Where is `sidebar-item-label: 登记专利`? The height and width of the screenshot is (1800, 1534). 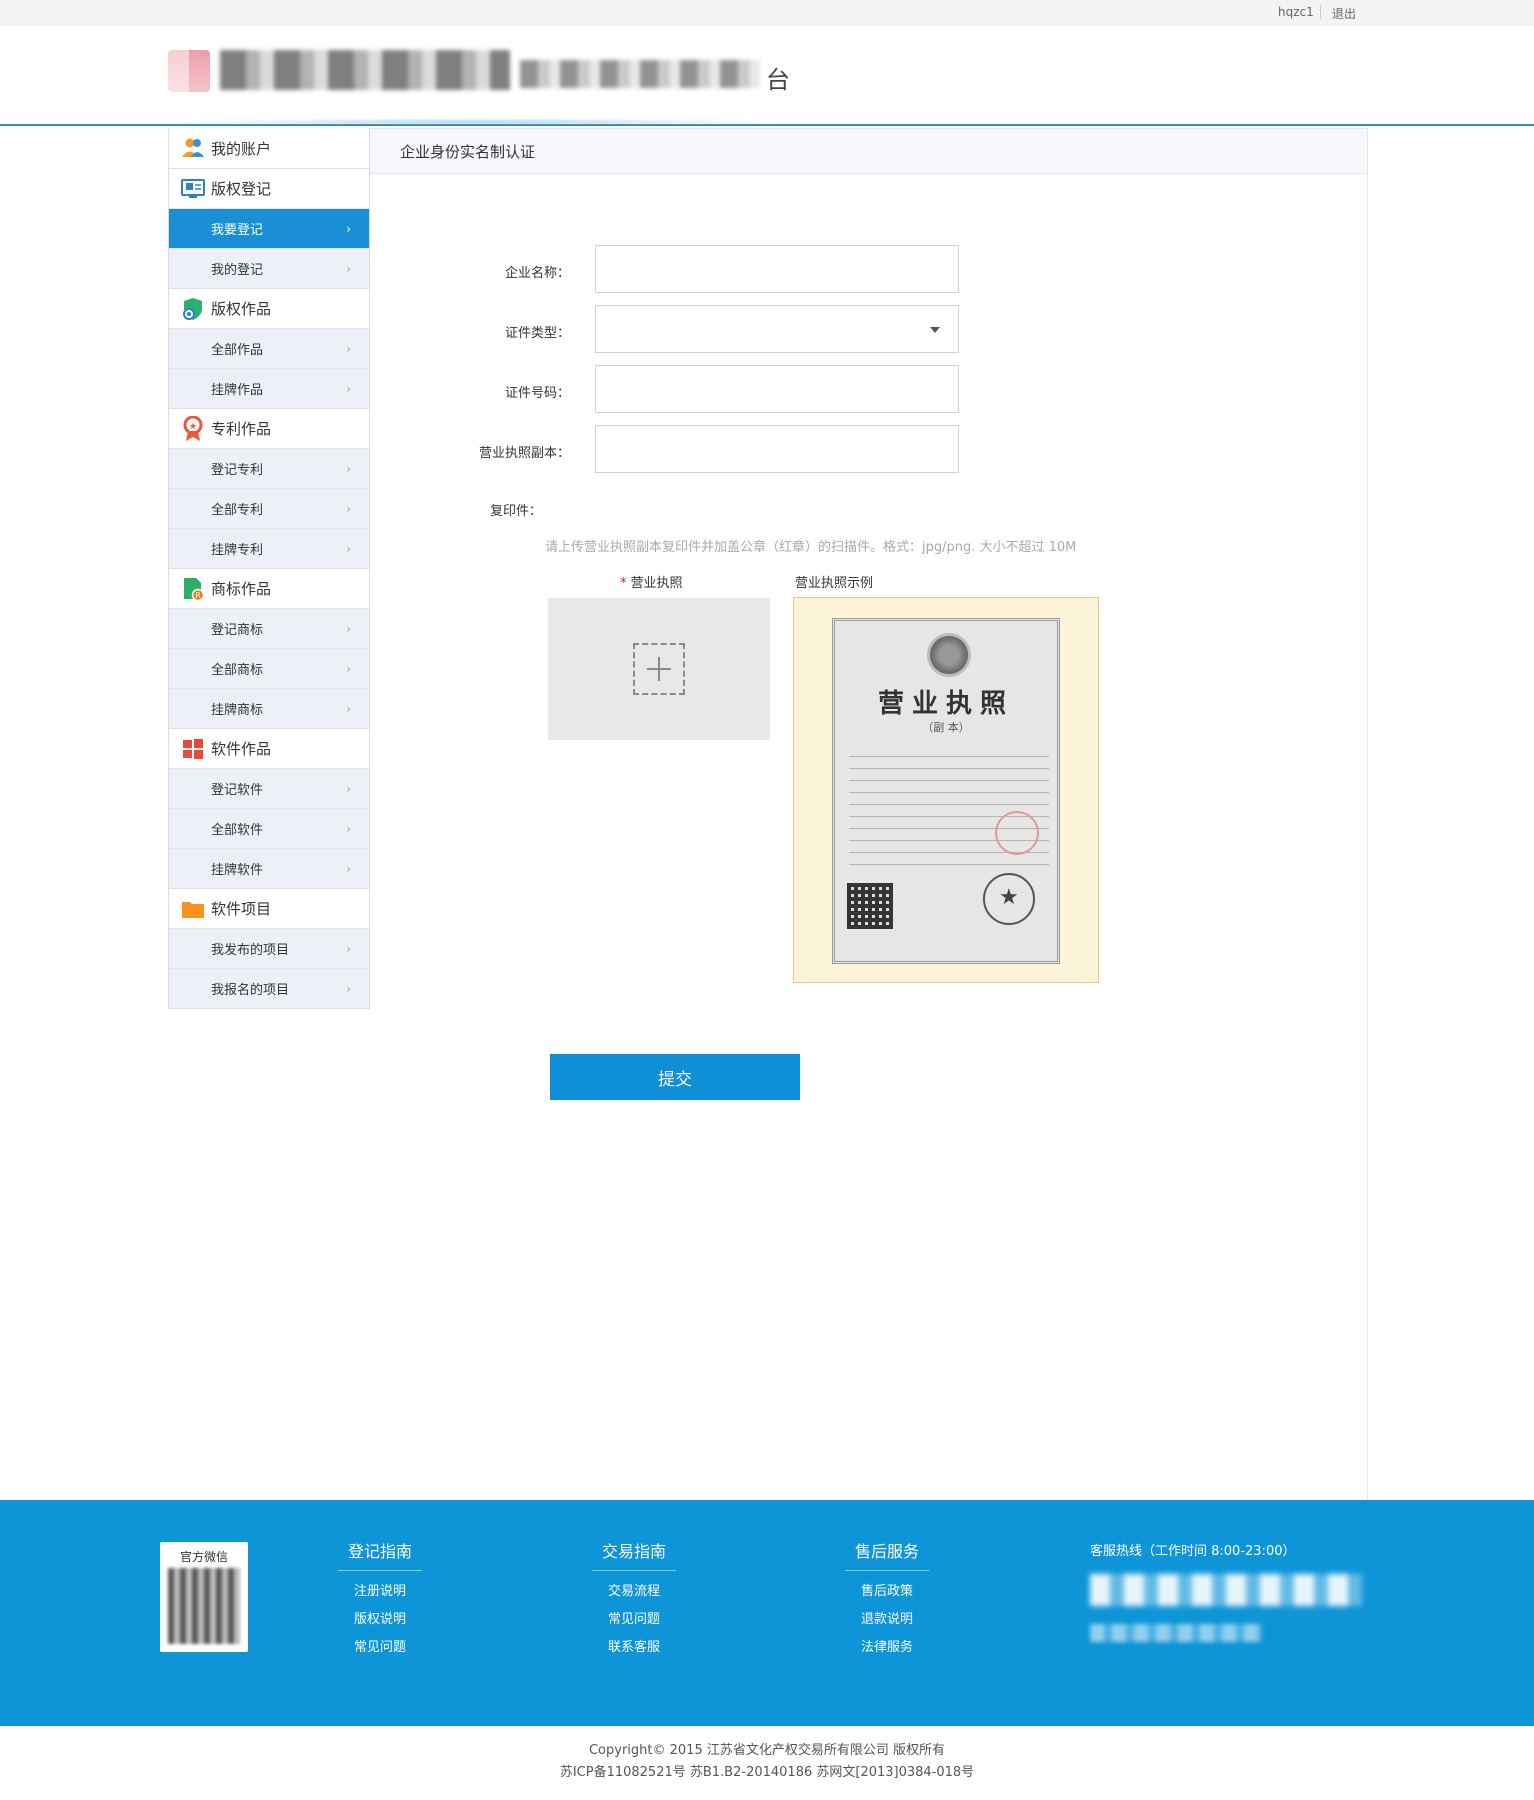
sidebar-item-label: 登记专利 is located at coordinates (237, 470).